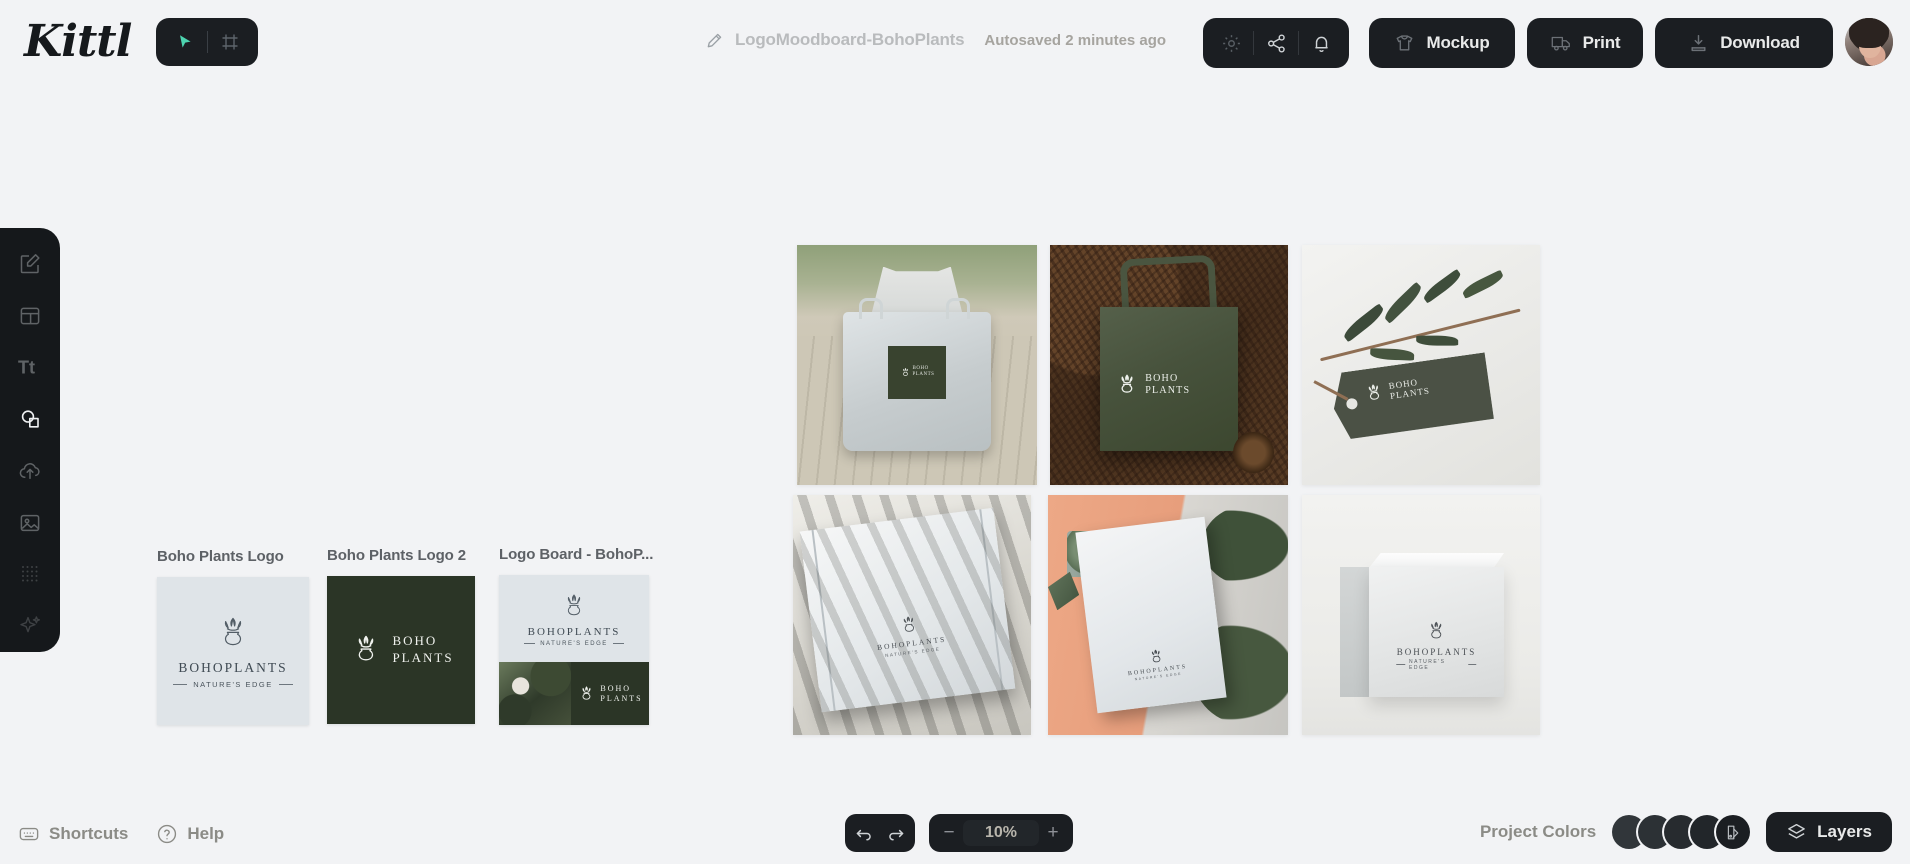 The width and height of the screenshot is (1910, 864). I want to click on mockup-button: Mockup, so click(1442, 43).